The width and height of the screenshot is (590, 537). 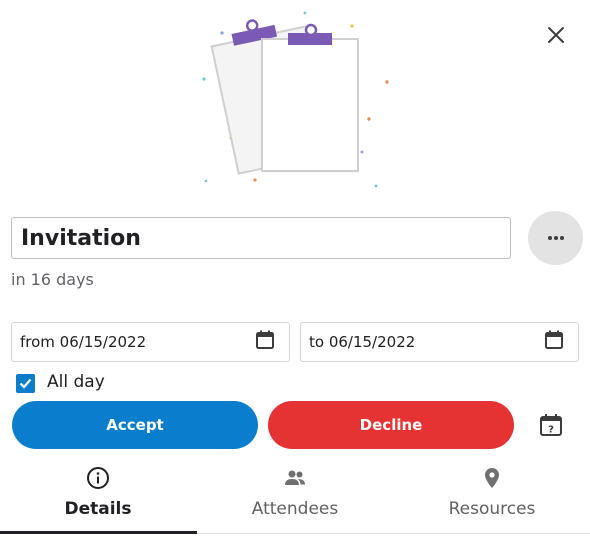 I want to click on more-options-button, so click(x=555, y=238).